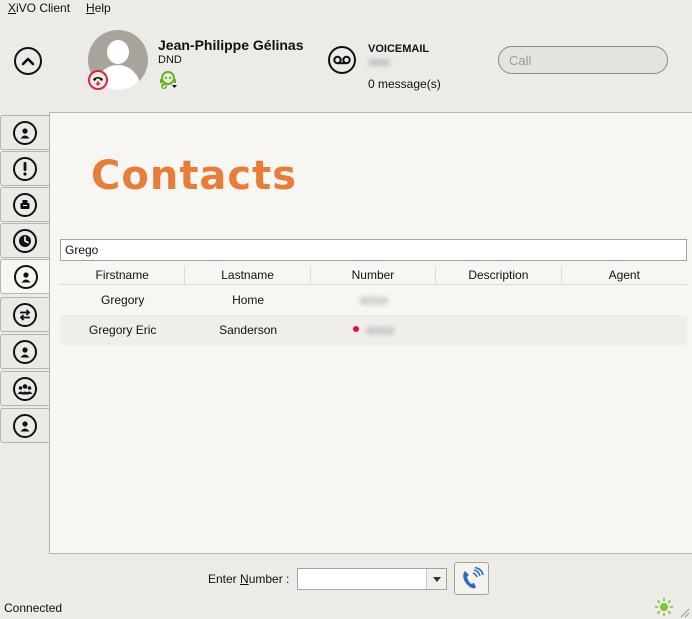  I want to click on menu-xivo-client-label: iVO Client, so click(43, 8).